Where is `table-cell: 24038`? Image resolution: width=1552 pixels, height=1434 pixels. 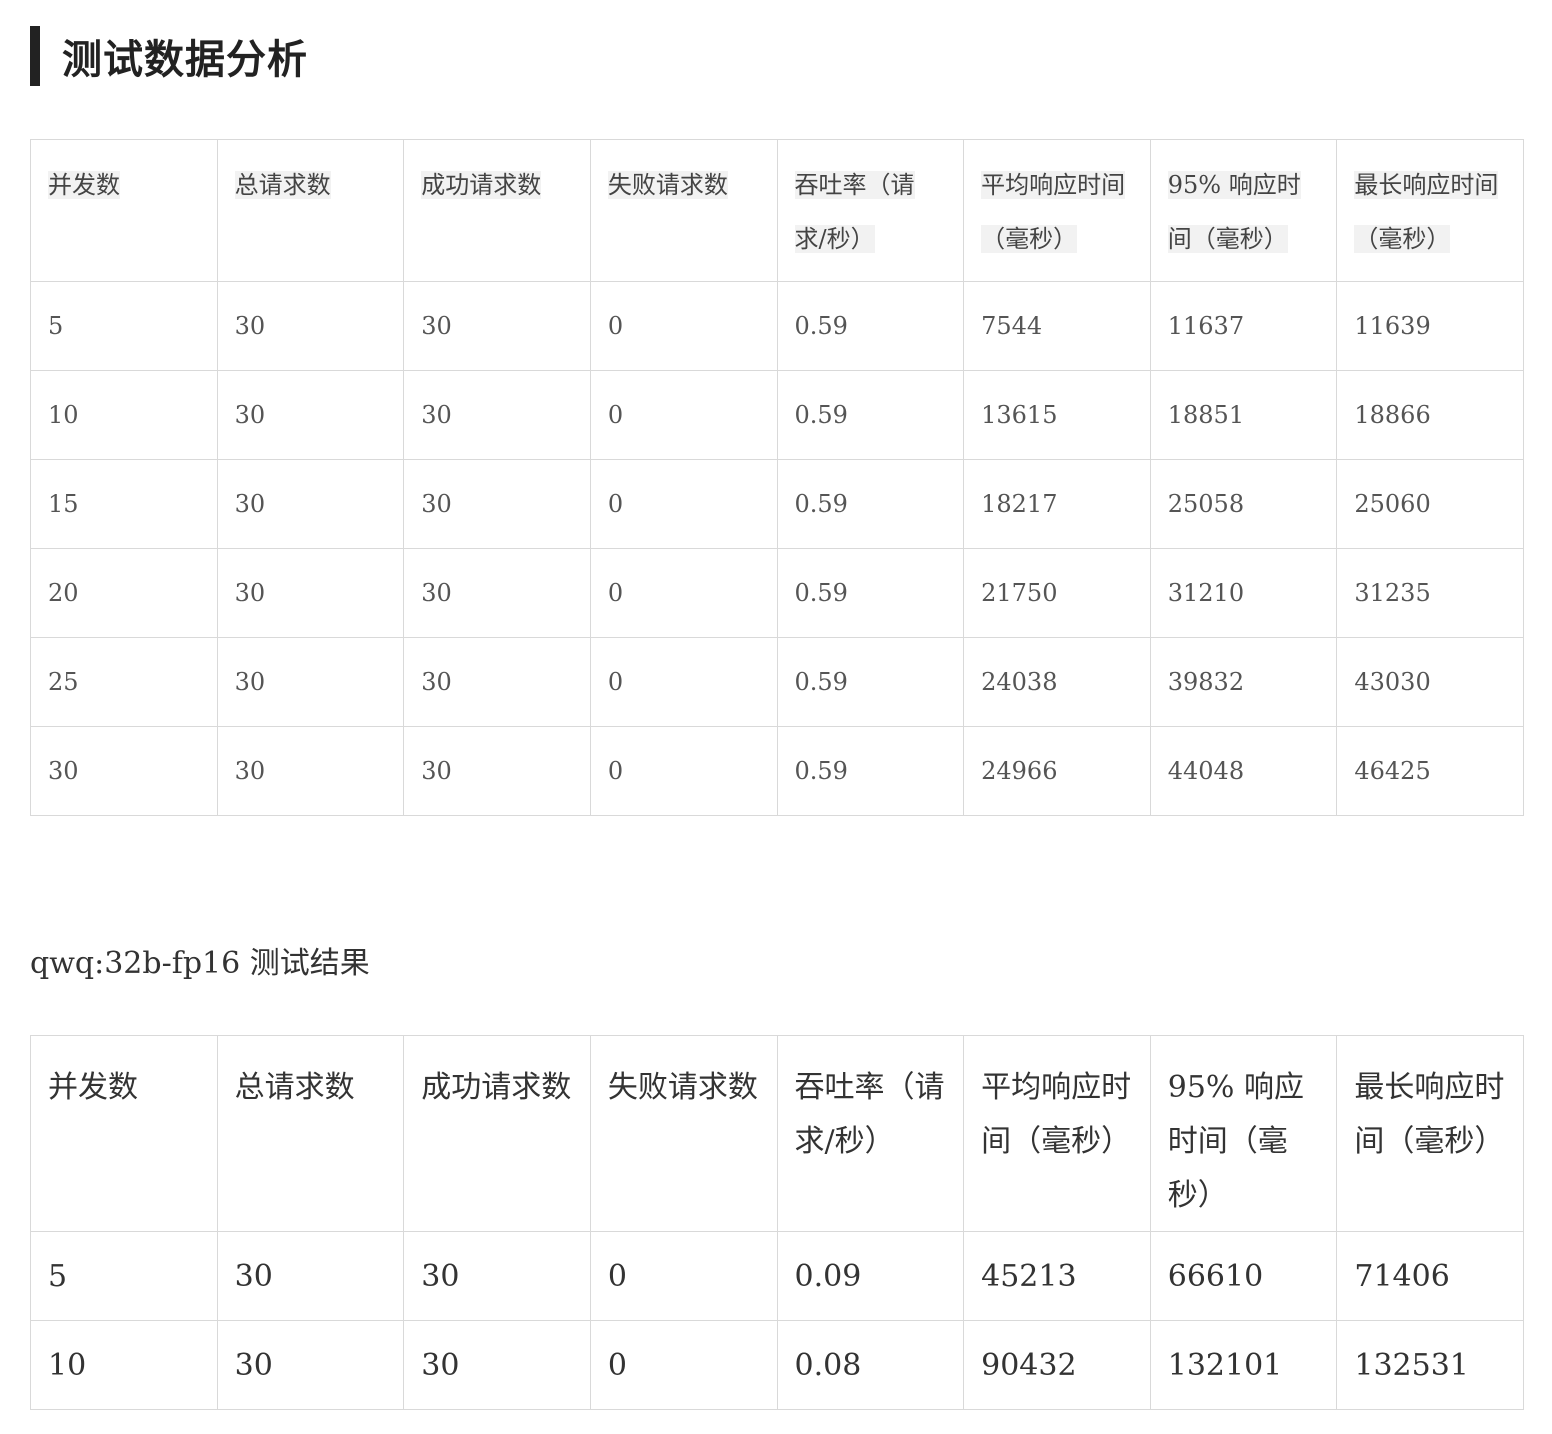 table-cell: 24038 is located at coordinates (1057, 682).